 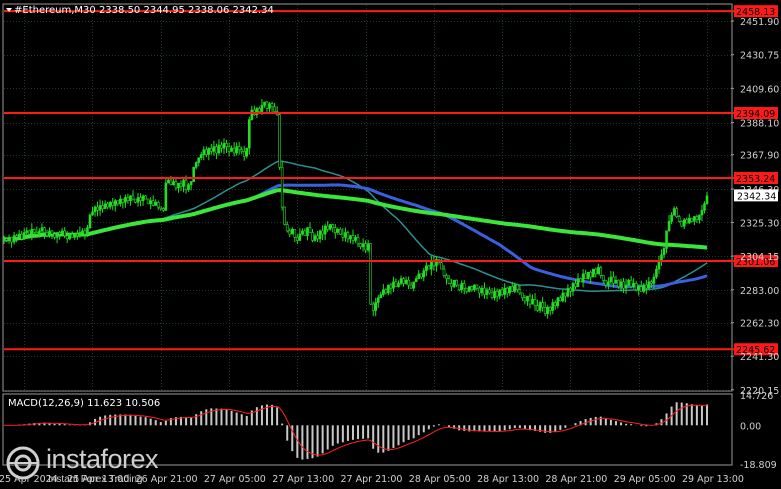 I want to click on x-tick-label: 27 Apr 05:00, so click(x=235, y=479).